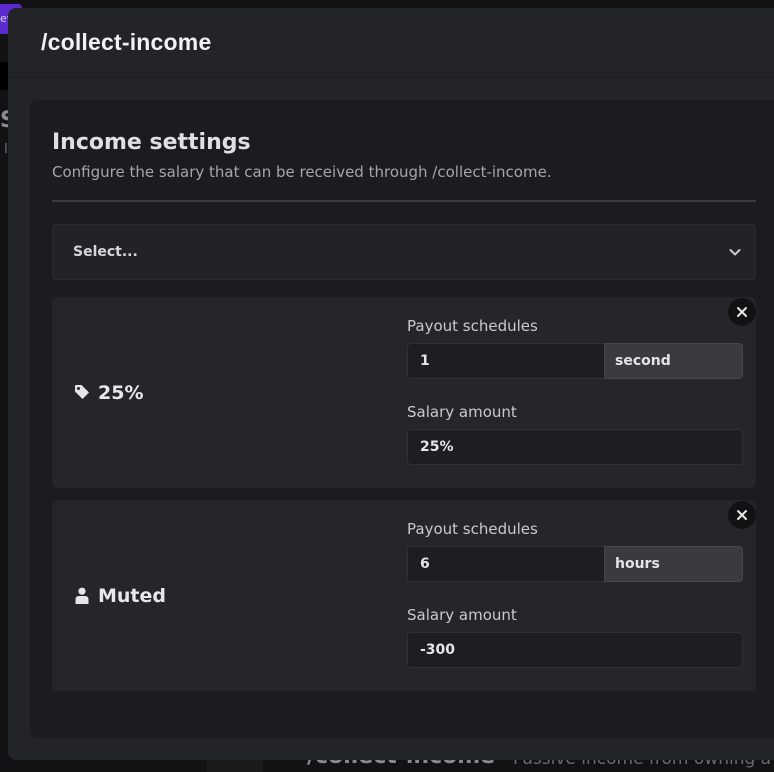 This screenshot has width=774, height=772. I want to click on modal-header: /collect-income, so click(391, 43).